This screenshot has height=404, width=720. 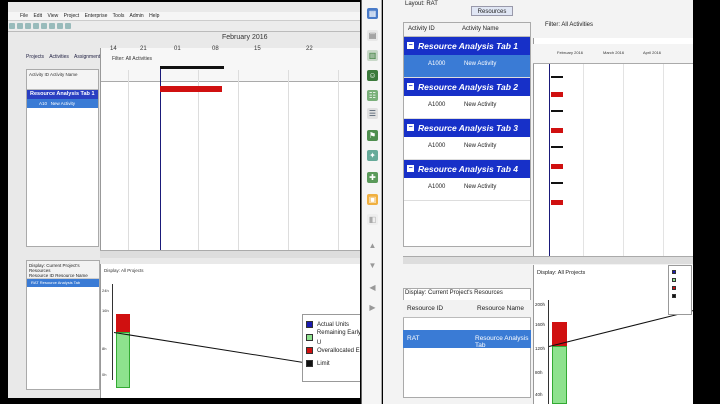 I want to click on menu-enterprise: Enterprise, so click(x=96, y=16).